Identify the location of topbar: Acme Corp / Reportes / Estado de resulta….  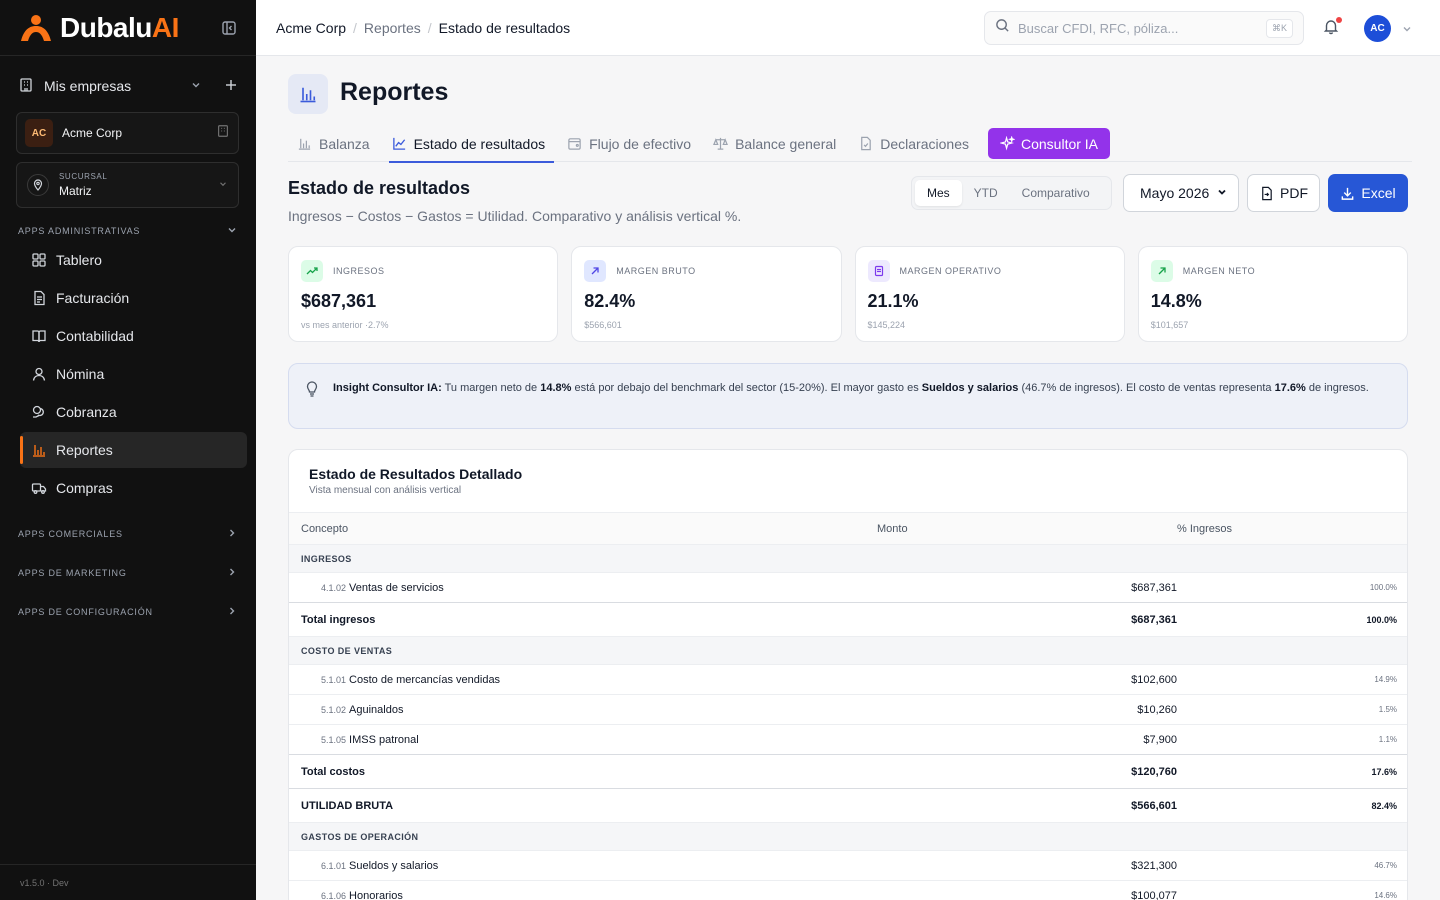
(848, 28).